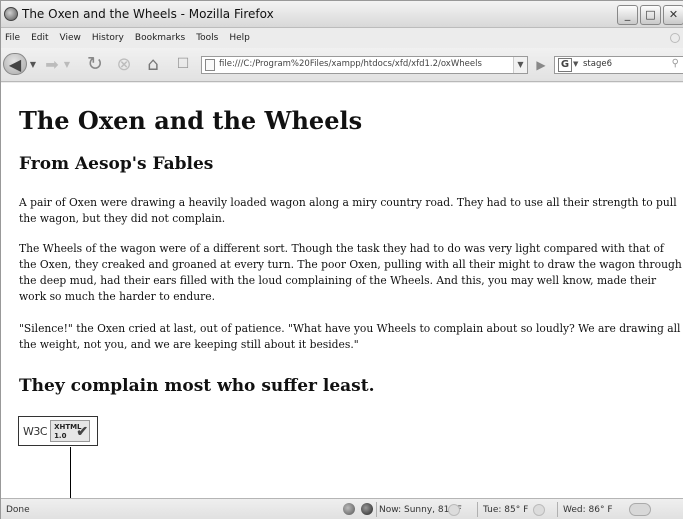 Image resolution: width=683 pixels, height=519 pixels. I want to click on checkmark-icon: ✔, so click(82, 432).